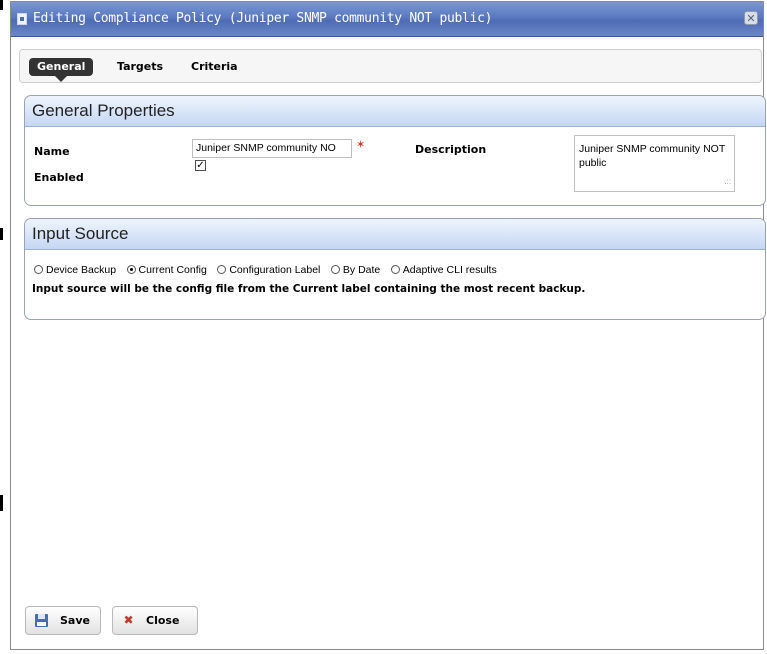 The width and height of the screenshot is (767, 654). I want to click on tab-general: General, so click(61, 70).